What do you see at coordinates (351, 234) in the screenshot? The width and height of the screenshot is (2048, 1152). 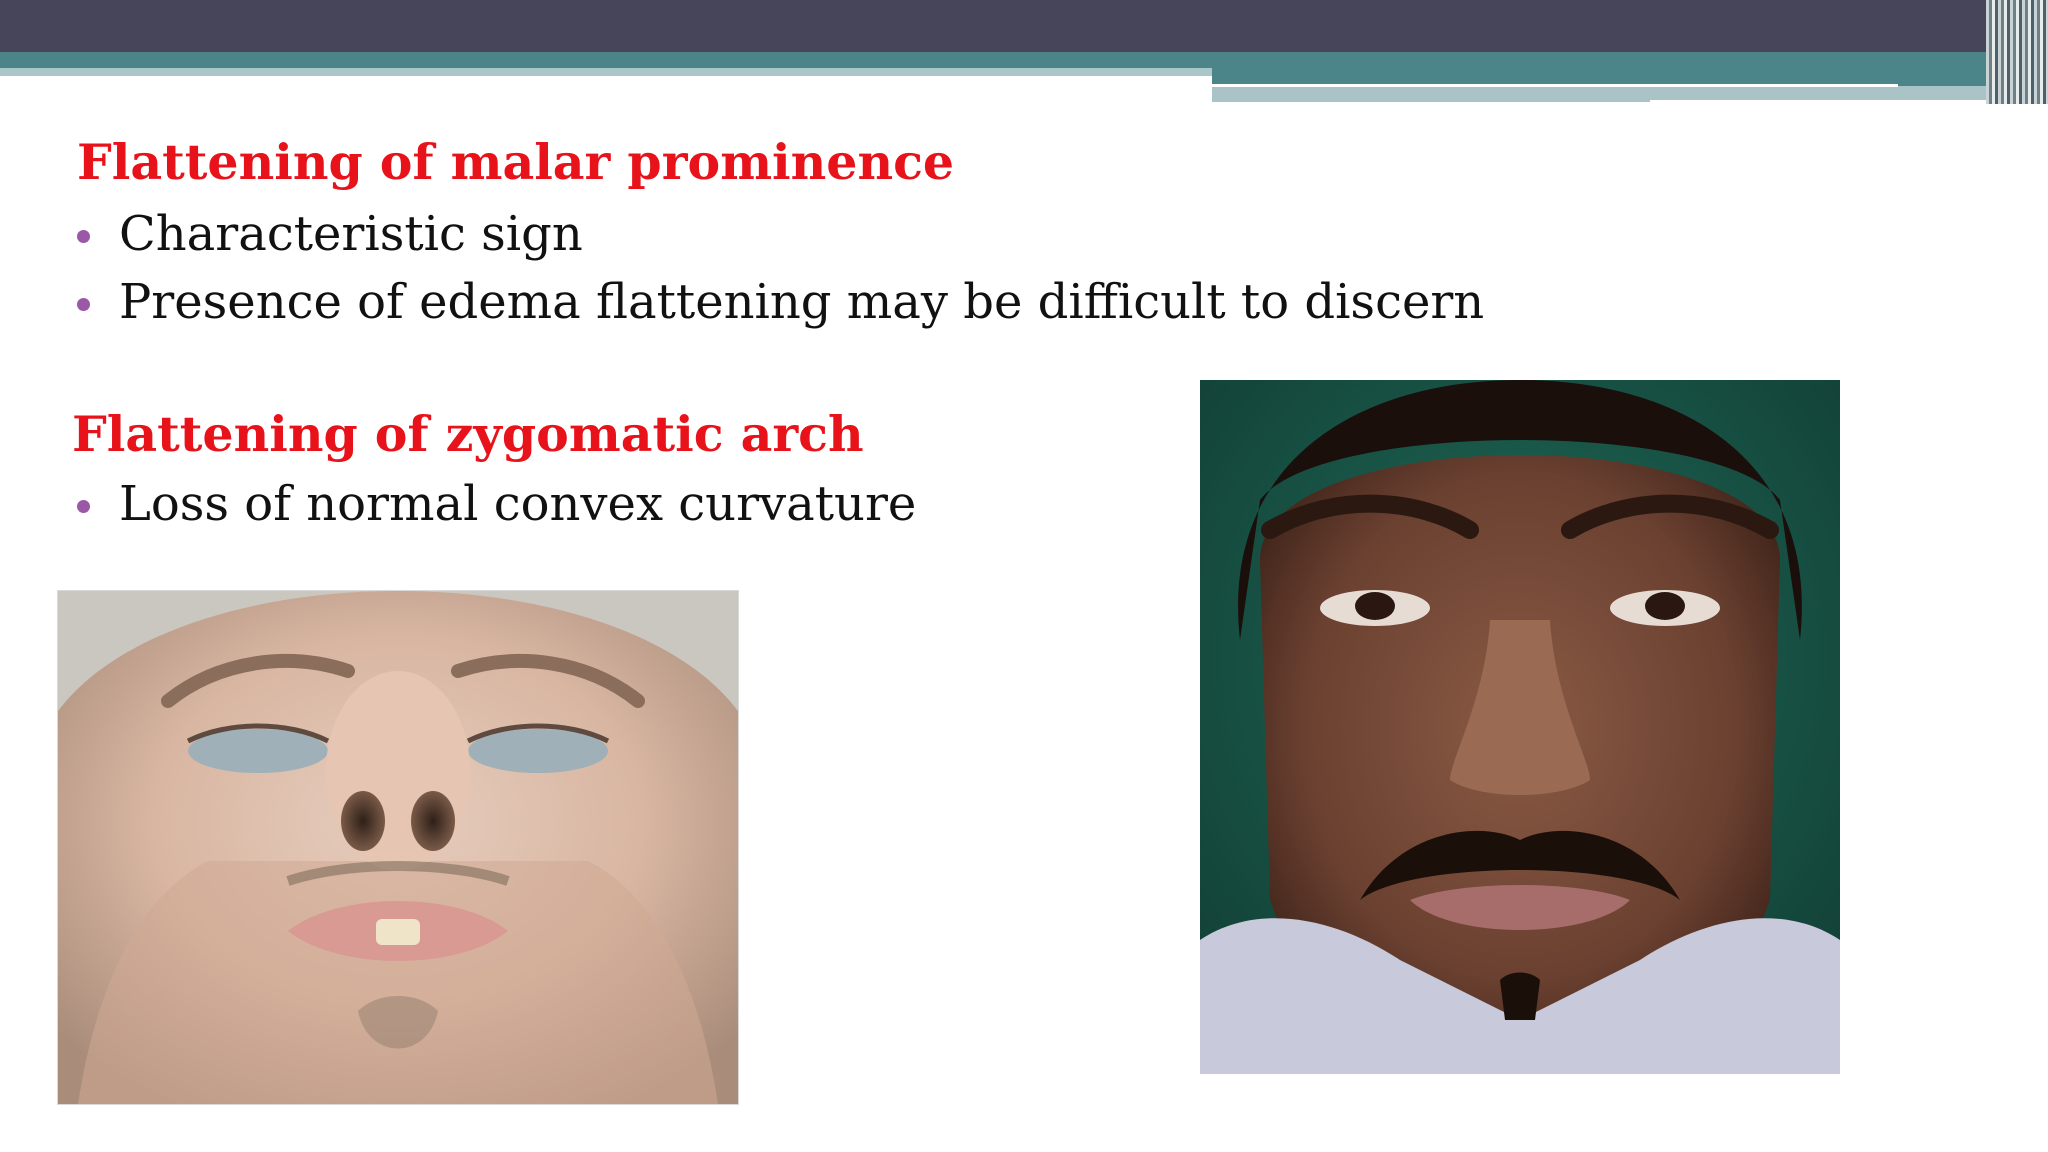 I see `bullet-text: Characteristic sign` at bounding box center [351, 234].